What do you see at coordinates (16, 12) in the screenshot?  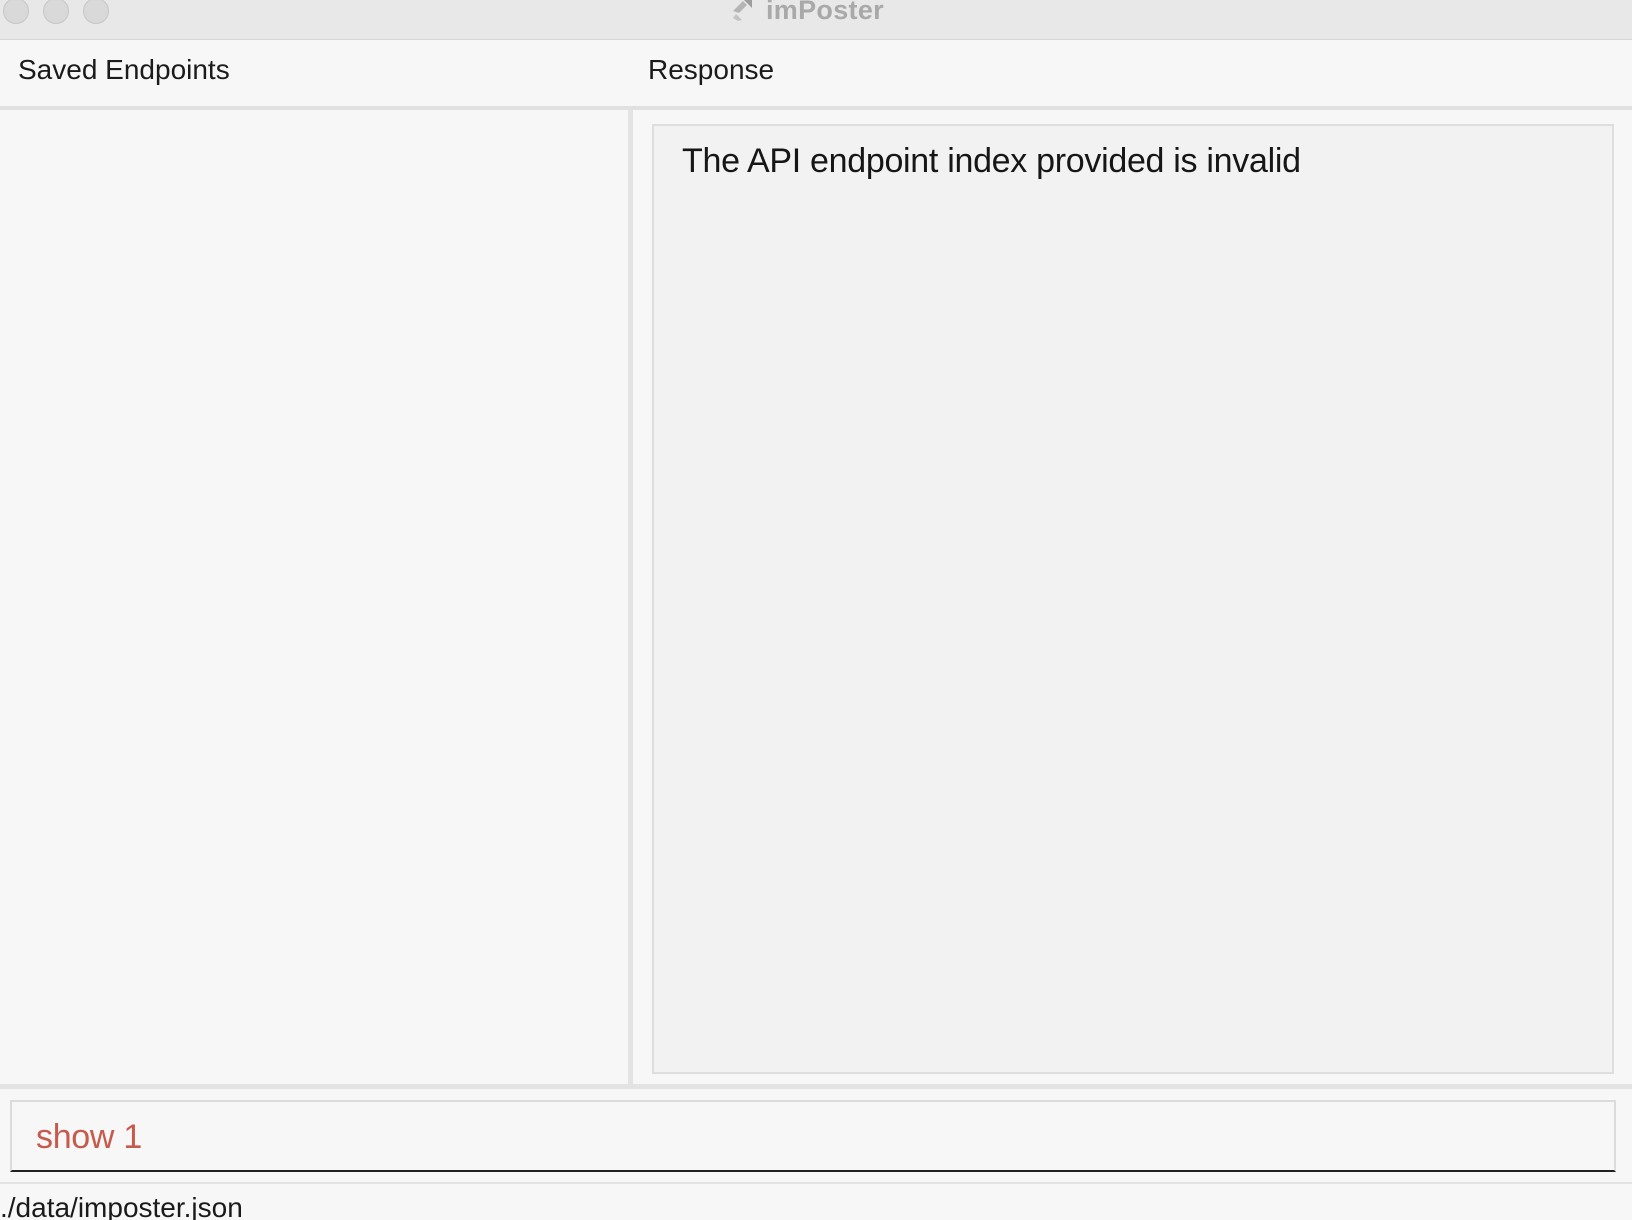 I see `close-window-button` at bounding box center [16, 12].